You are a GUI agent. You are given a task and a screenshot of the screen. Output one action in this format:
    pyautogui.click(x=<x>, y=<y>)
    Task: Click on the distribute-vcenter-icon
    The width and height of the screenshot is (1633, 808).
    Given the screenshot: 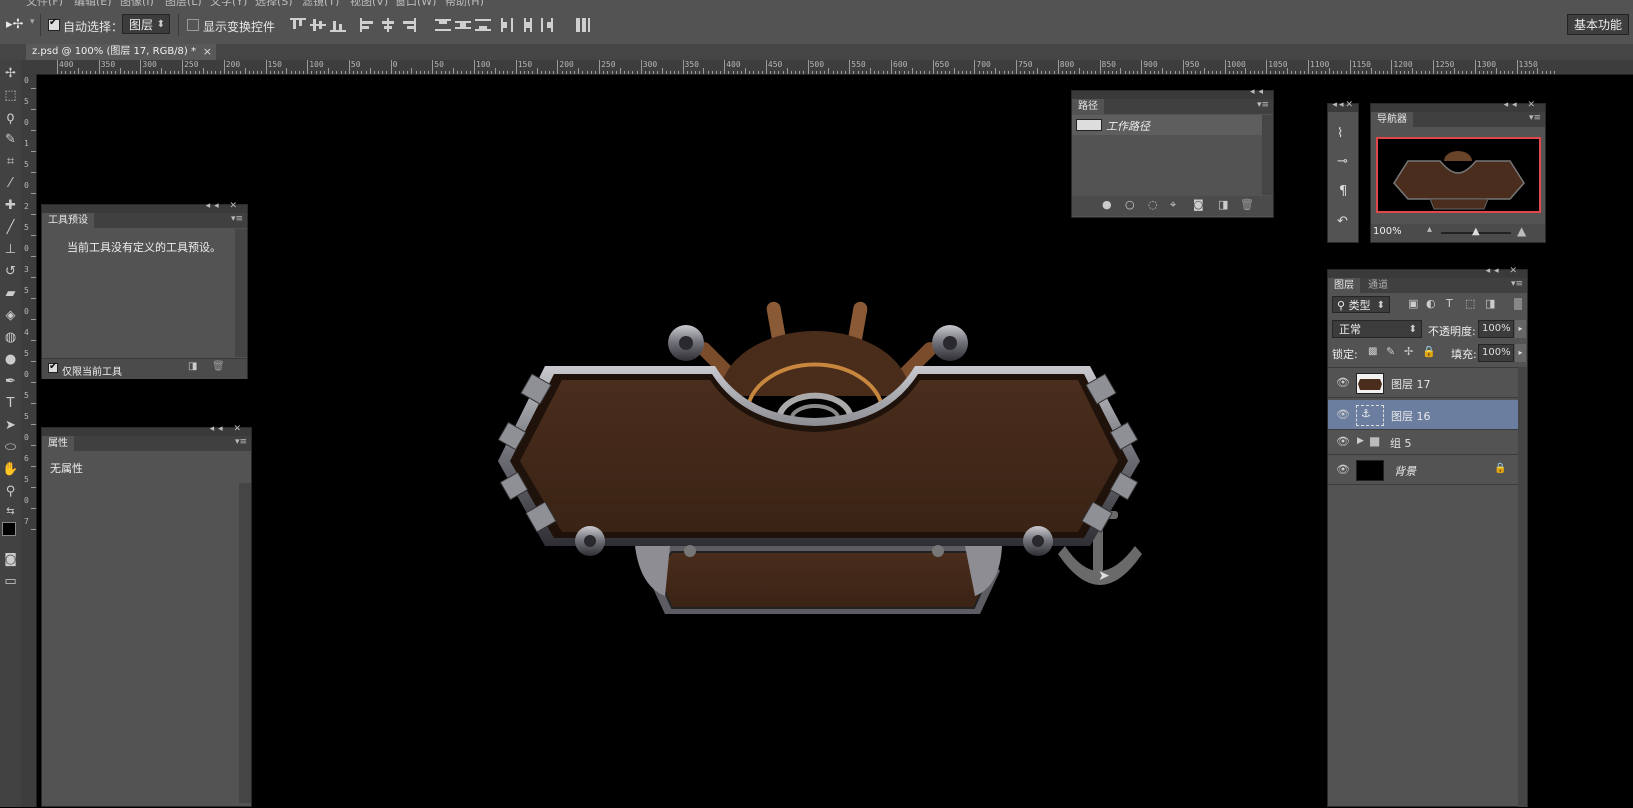 What is the action you would take?
    pyautogui.click(x=463, y=25)
    